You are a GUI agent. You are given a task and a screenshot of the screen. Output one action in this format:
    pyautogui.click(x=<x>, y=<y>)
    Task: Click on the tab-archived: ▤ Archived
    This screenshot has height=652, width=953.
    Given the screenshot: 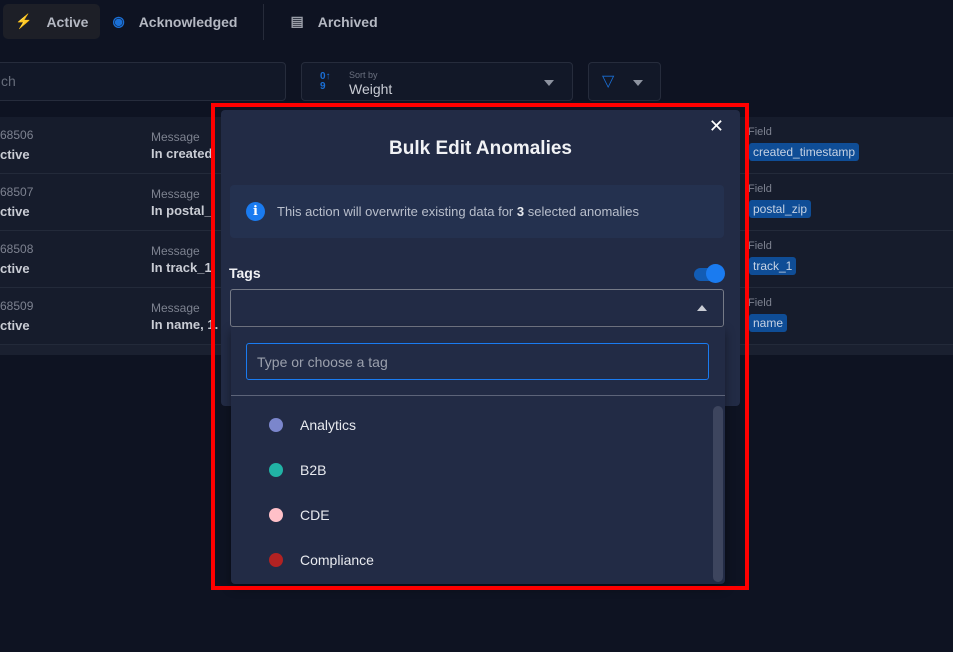 What is the action you would take?
    pyautogui.click(x=333, y=21)
    